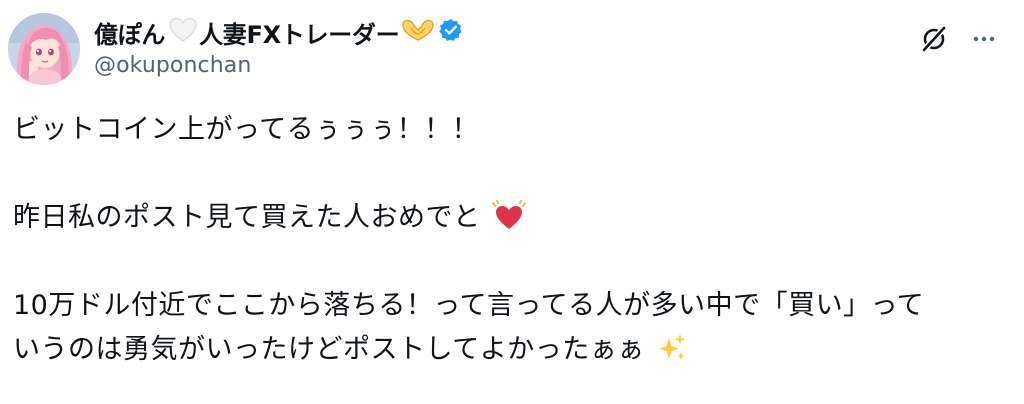 Image resolution: width=1024 pixels, height=404 pixels. What do you see at coordinates (672, 355) in the screenshot?
I see `sparkles-icon` at bounding box center [672, 355].